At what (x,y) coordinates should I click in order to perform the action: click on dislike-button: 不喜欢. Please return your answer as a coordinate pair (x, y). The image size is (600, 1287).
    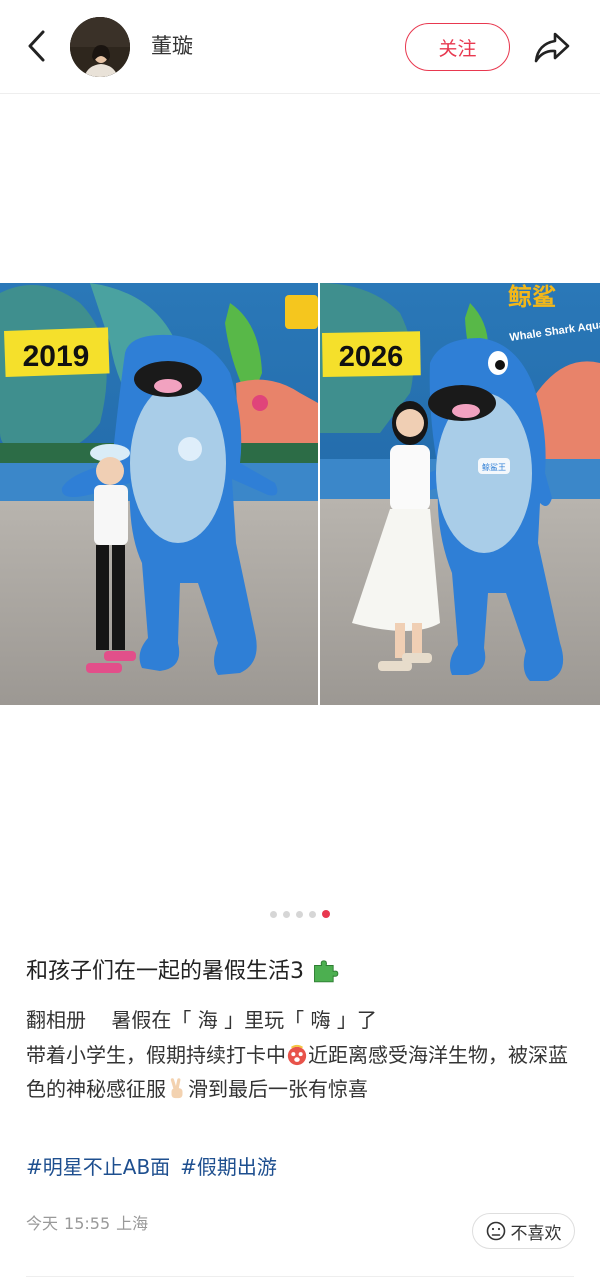
    Looking at the image, I should click on (523, 1231).